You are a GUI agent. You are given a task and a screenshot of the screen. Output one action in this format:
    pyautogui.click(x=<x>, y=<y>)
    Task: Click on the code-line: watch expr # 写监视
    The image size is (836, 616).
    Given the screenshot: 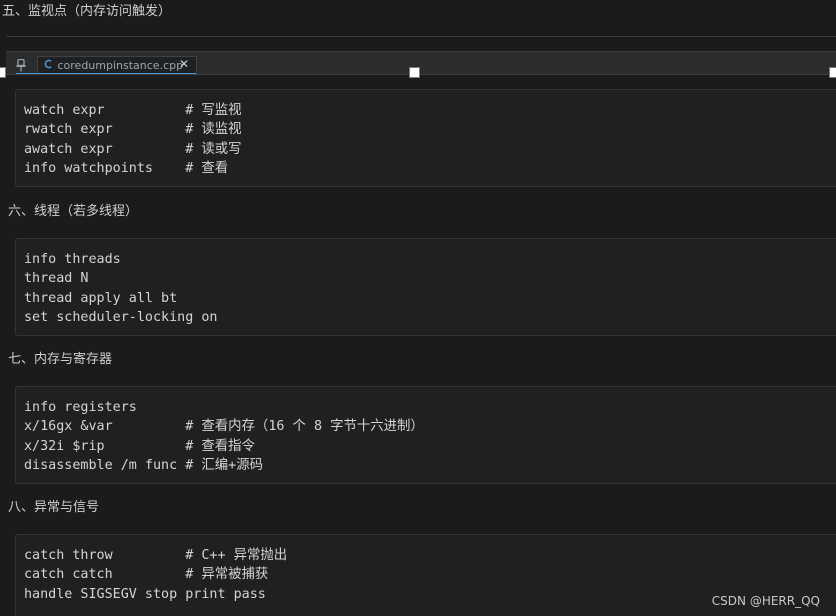 What is the action you would take?
    pyautogui.click(x=133, y=110)
    